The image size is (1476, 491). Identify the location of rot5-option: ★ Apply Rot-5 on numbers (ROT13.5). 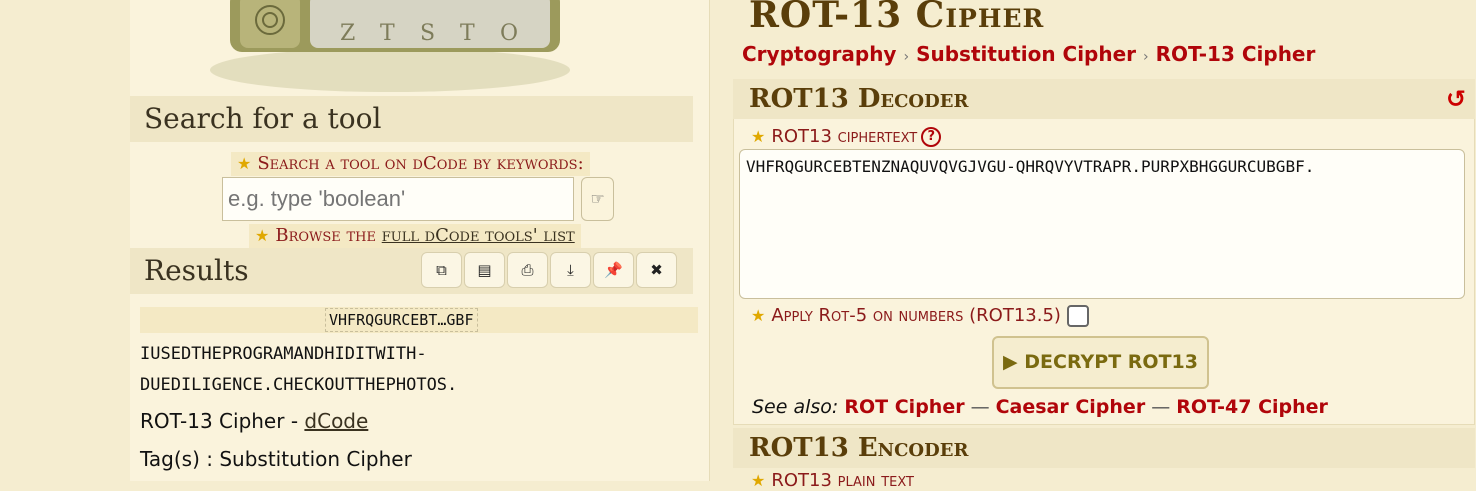
(920, 316).